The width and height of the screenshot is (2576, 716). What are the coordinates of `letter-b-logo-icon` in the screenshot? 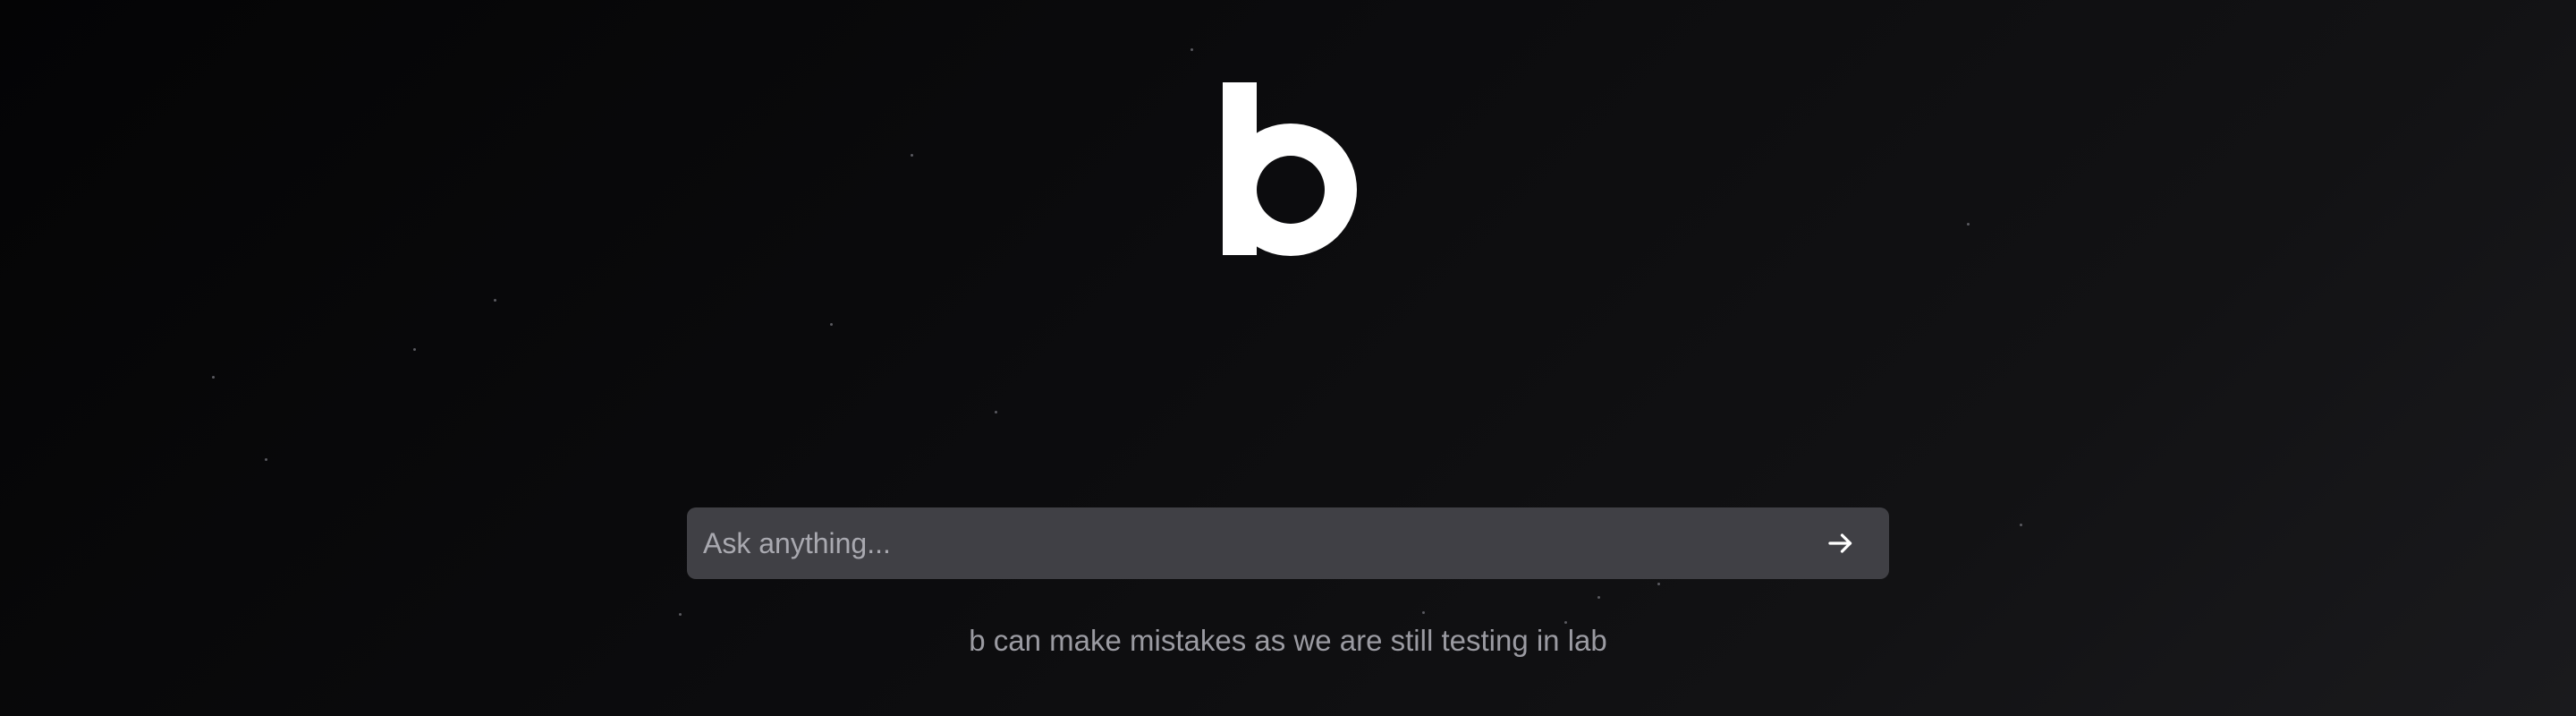 It's located at (1290, 169).